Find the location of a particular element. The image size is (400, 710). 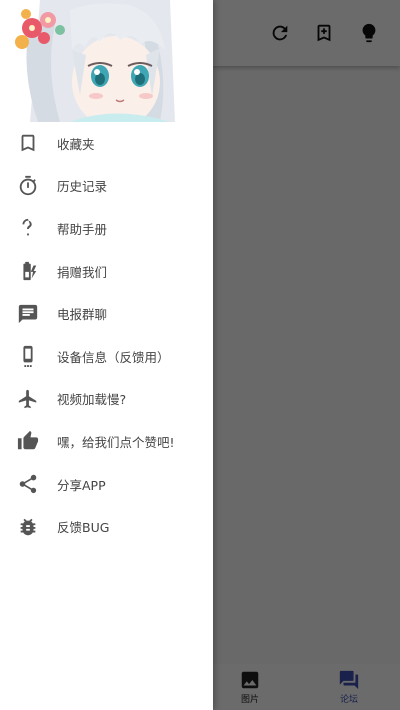

menu-item-report-bug: 反馈BUG is located at coordinates (106, 526).